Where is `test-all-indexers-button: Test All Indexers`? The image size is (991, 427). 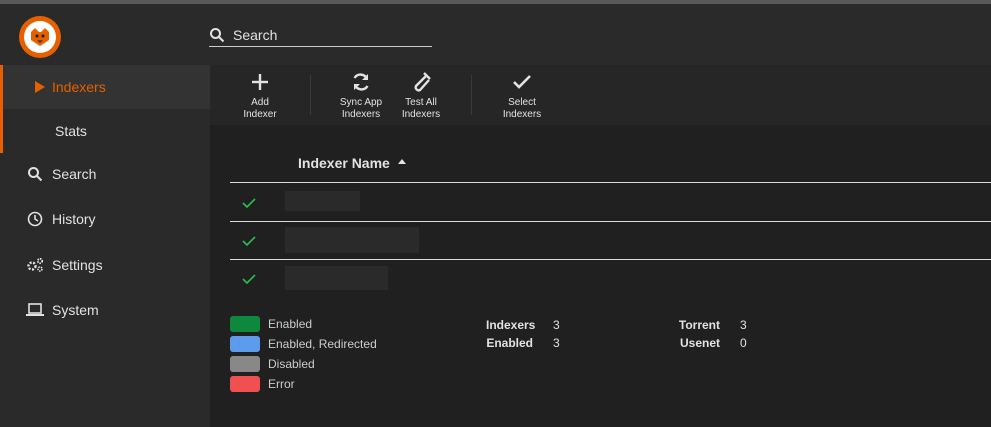 test-all-indexers-button: Test All Indexers is located at coordinates (421, 97).